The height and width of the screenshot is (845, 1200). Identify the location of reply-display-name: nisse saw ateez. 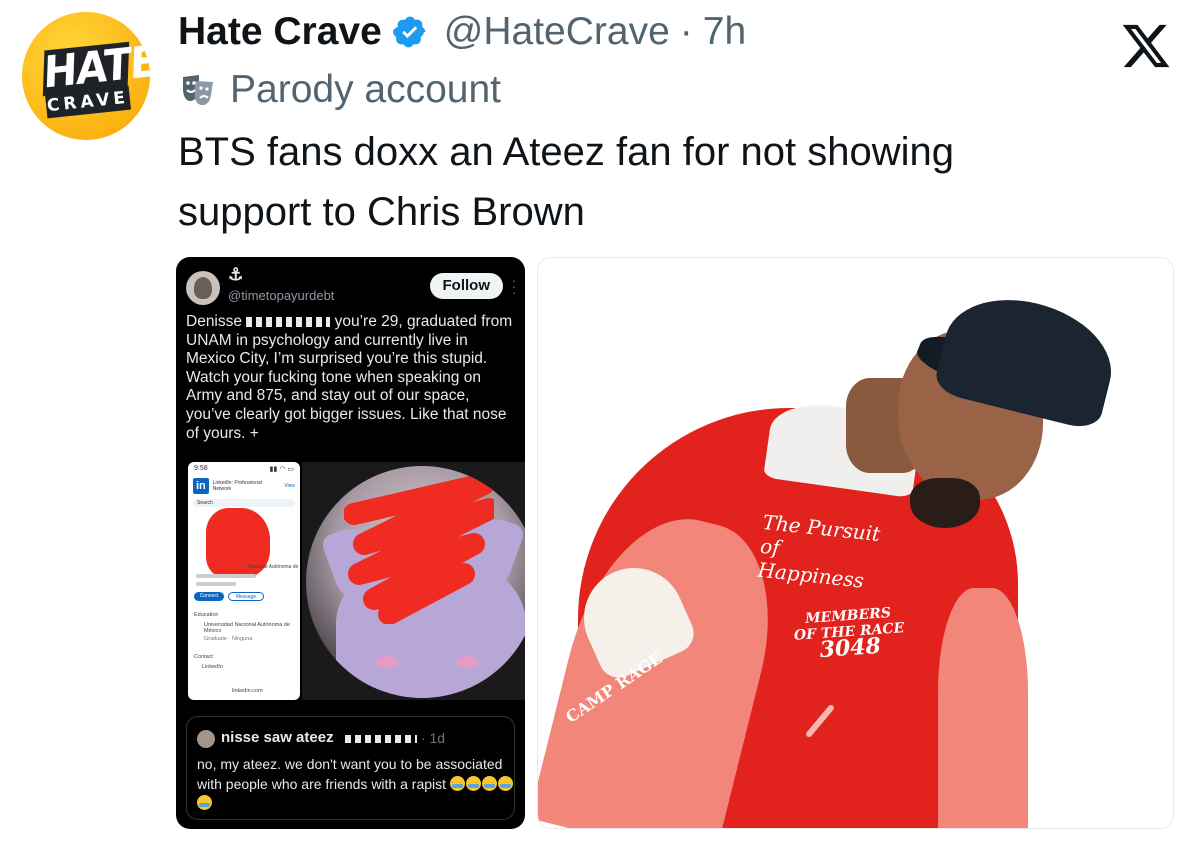
(277, 737).